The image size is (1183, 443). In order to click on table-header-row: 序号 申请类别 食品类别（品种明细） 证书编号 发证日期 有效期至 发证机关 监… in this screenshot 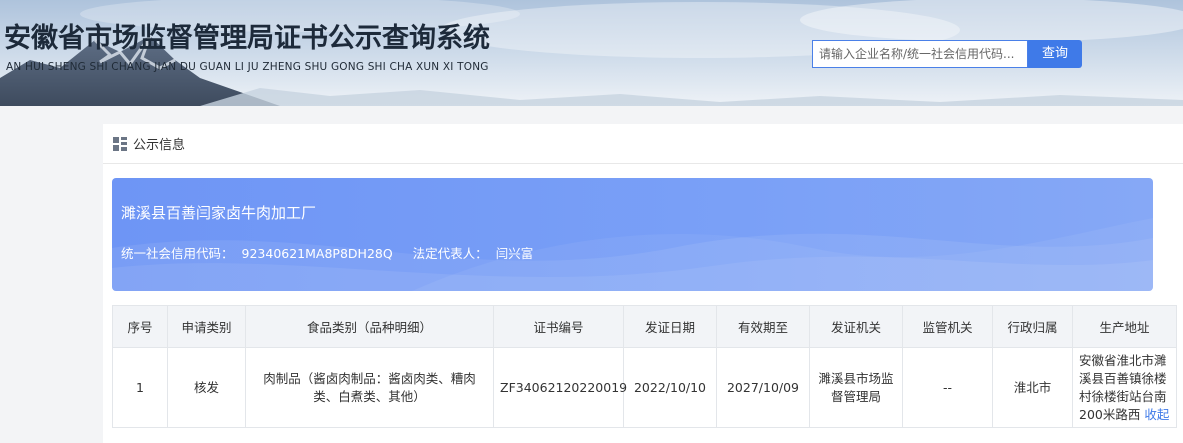, I will do `click(644, 326)`.